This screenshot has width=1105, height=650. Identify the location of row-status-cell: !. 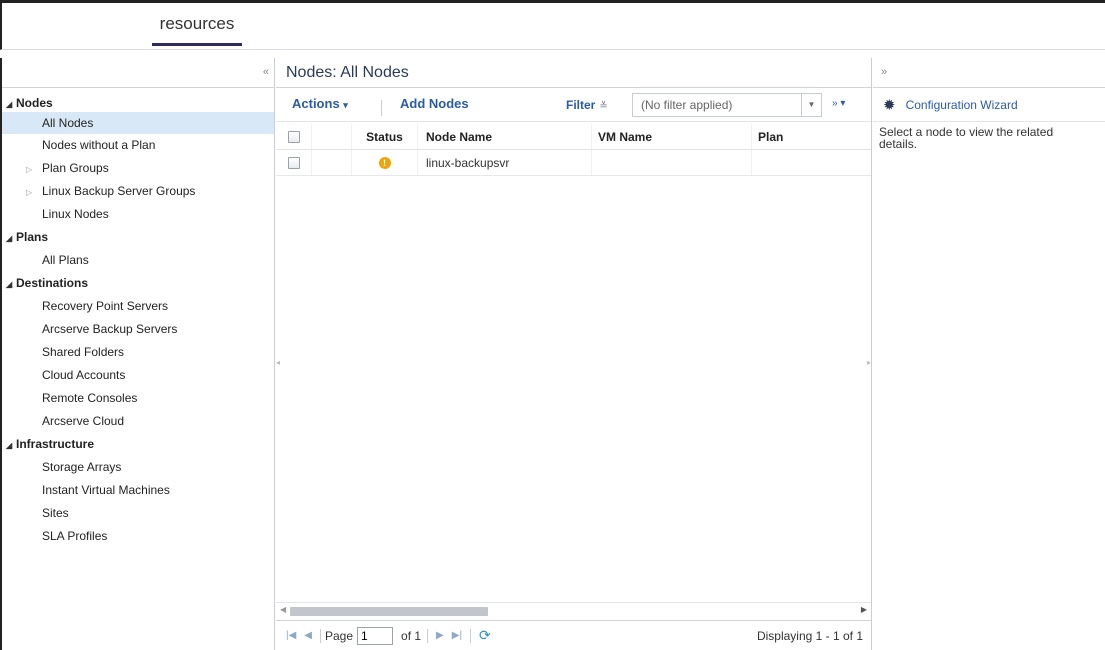
(385, 162).